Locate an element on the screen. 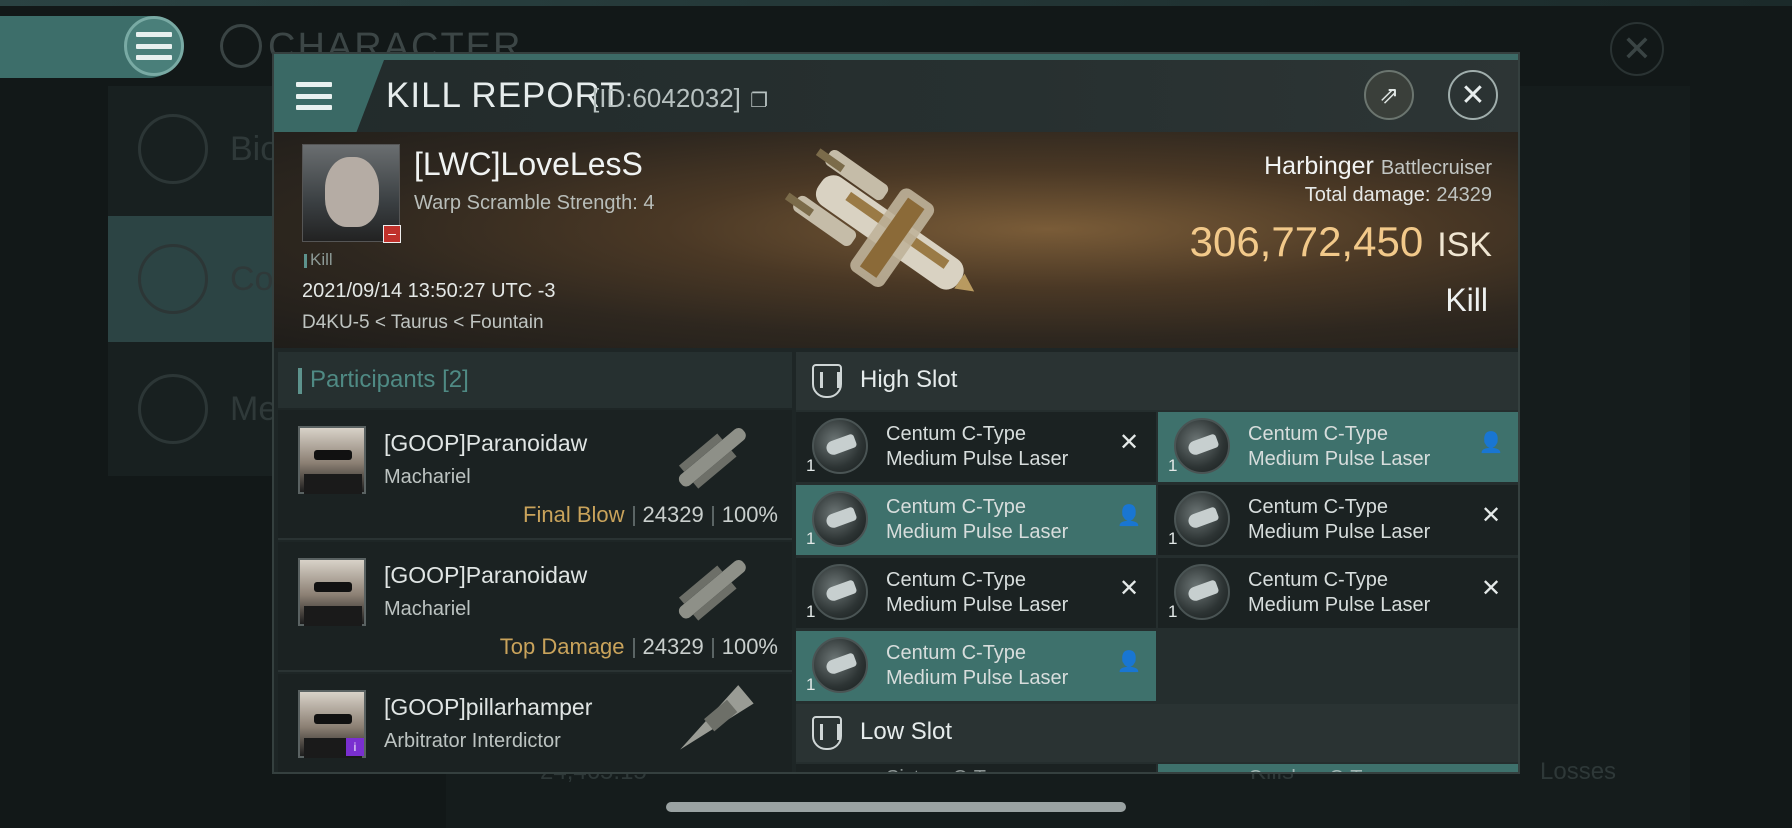 The height and width of the screenshot is (828, 1792). participants-label: Participants is located at coordinates (373, 379).